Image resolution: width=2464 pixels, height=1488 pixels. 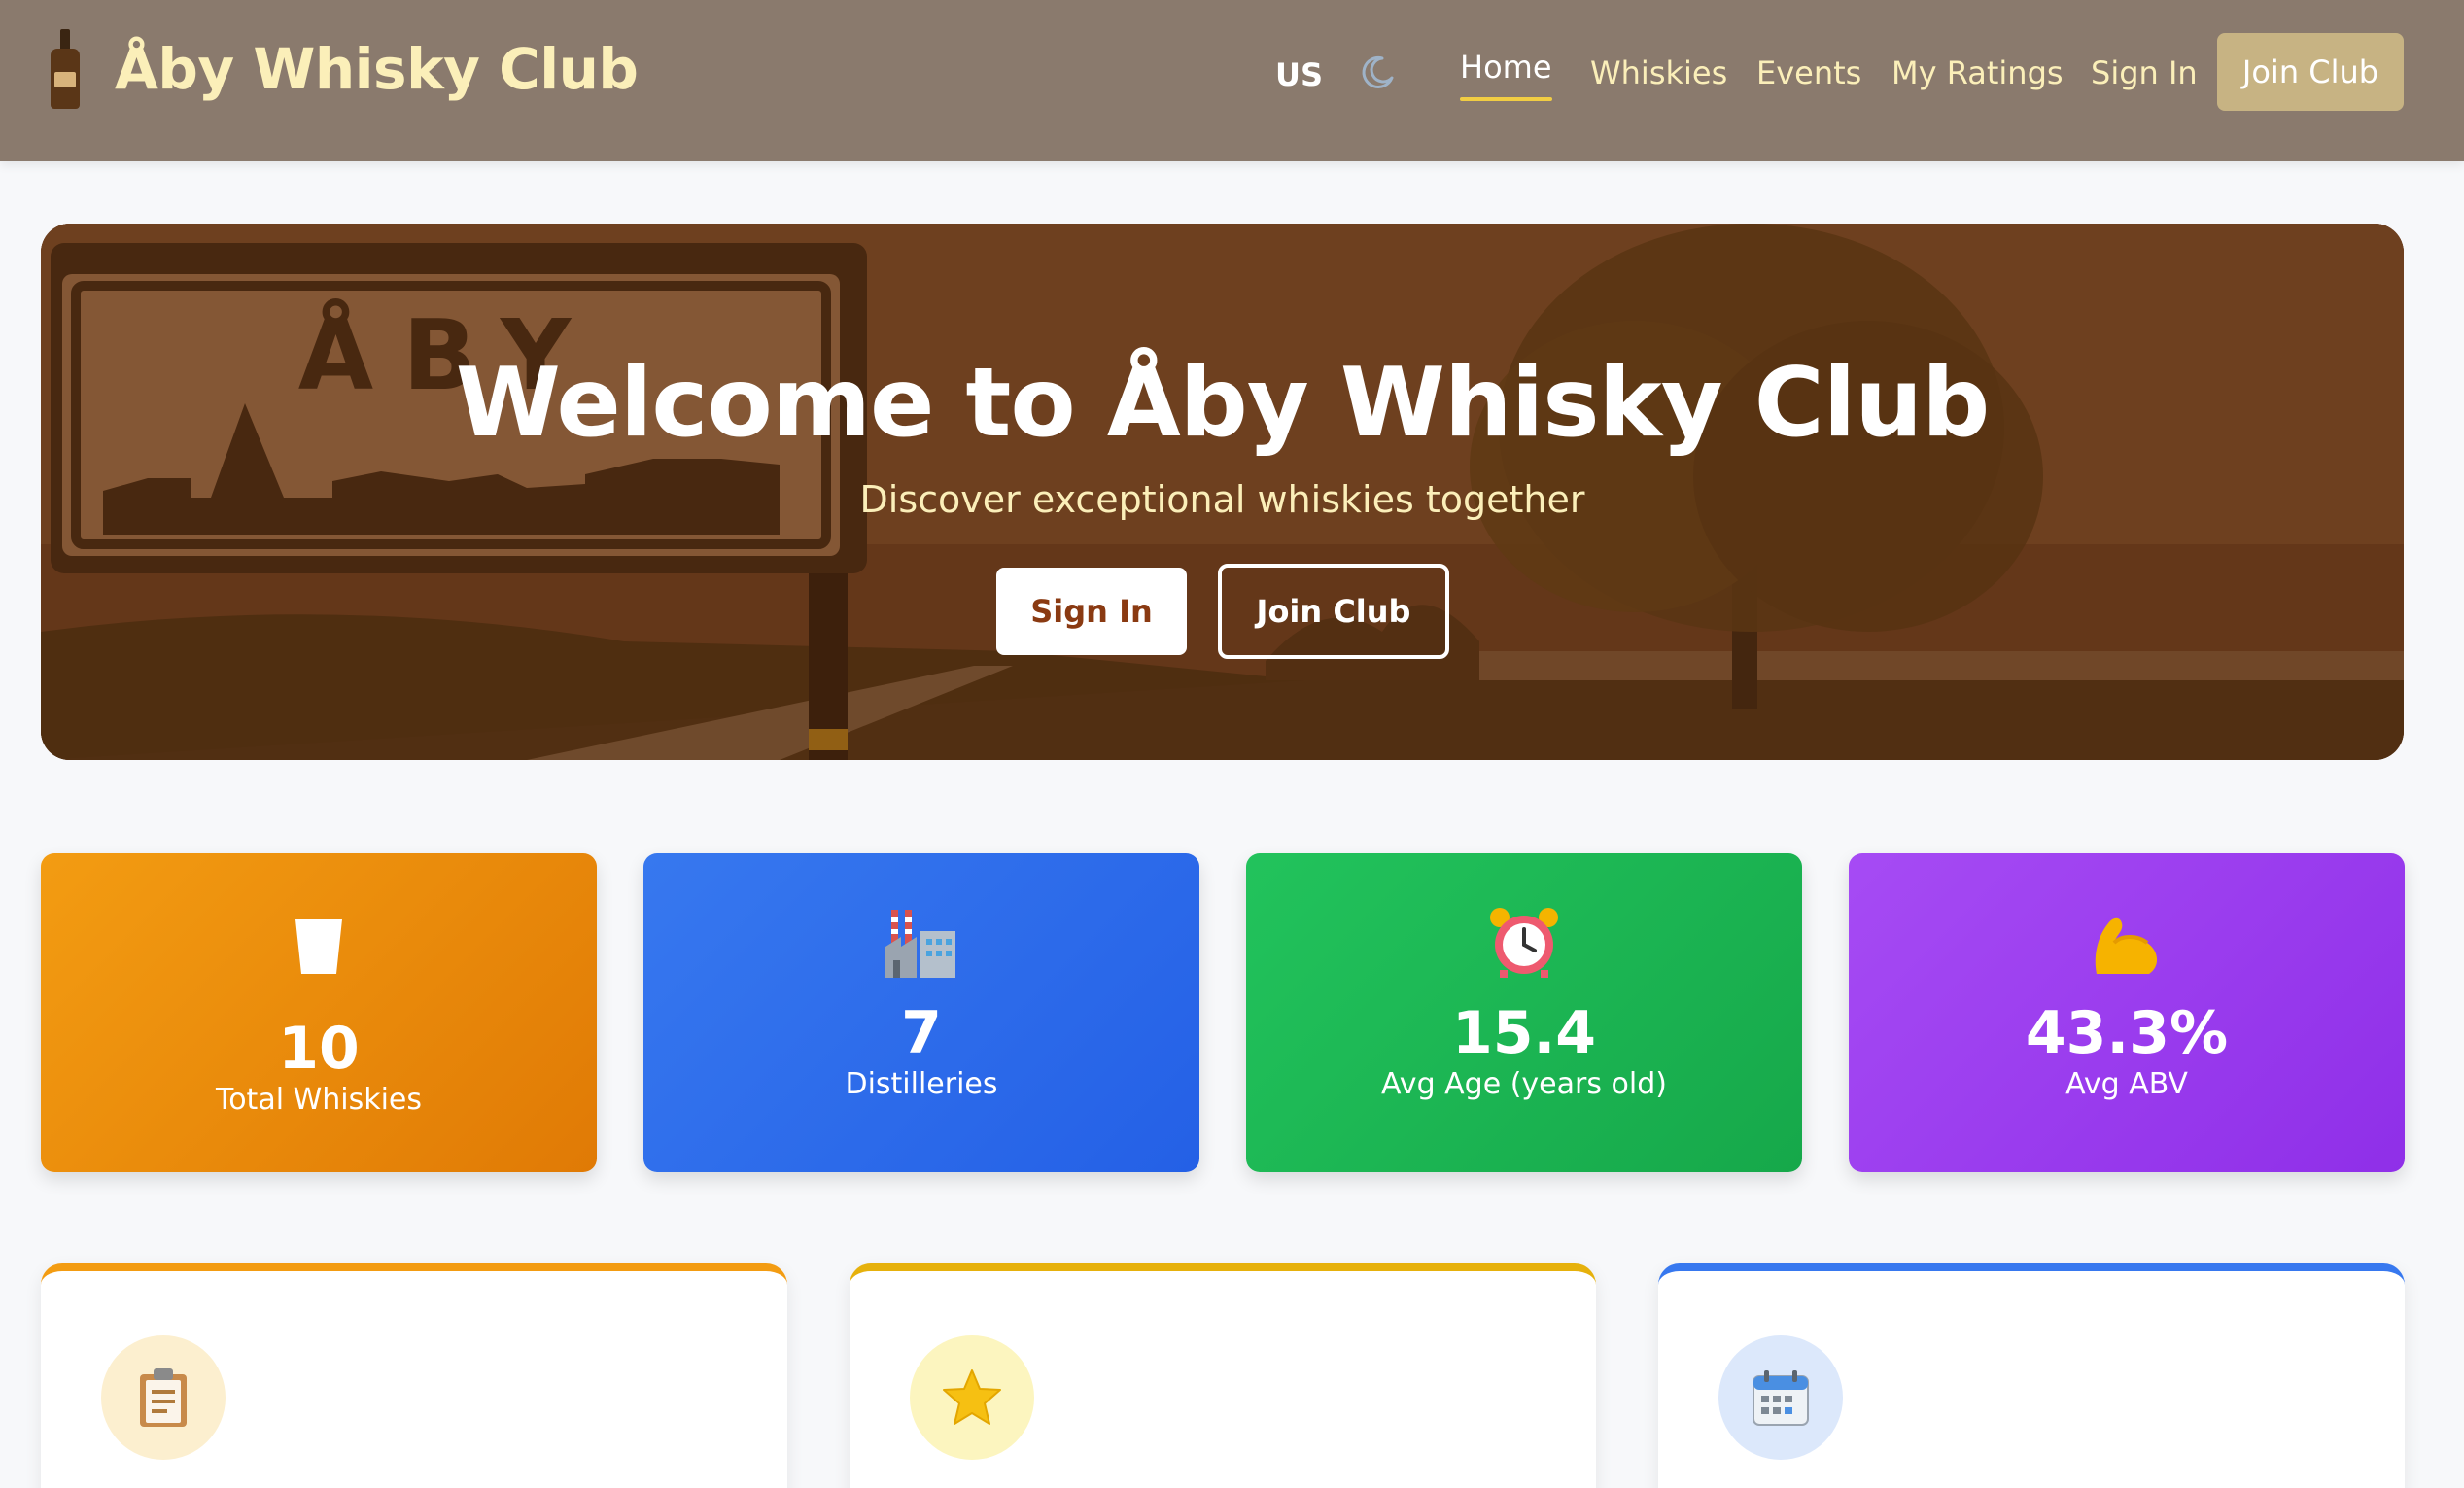 I want to click on alarm-clock-icon, so click(x=1524, y=942).